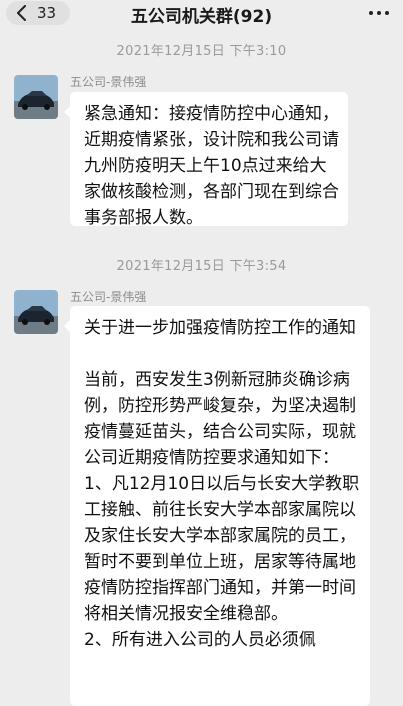 This screenshot has width=403, height=706. Describe the element at coordinates (201, 17) in the screenshot. I see `chat-title: 五公司机关群(92)` at that location.